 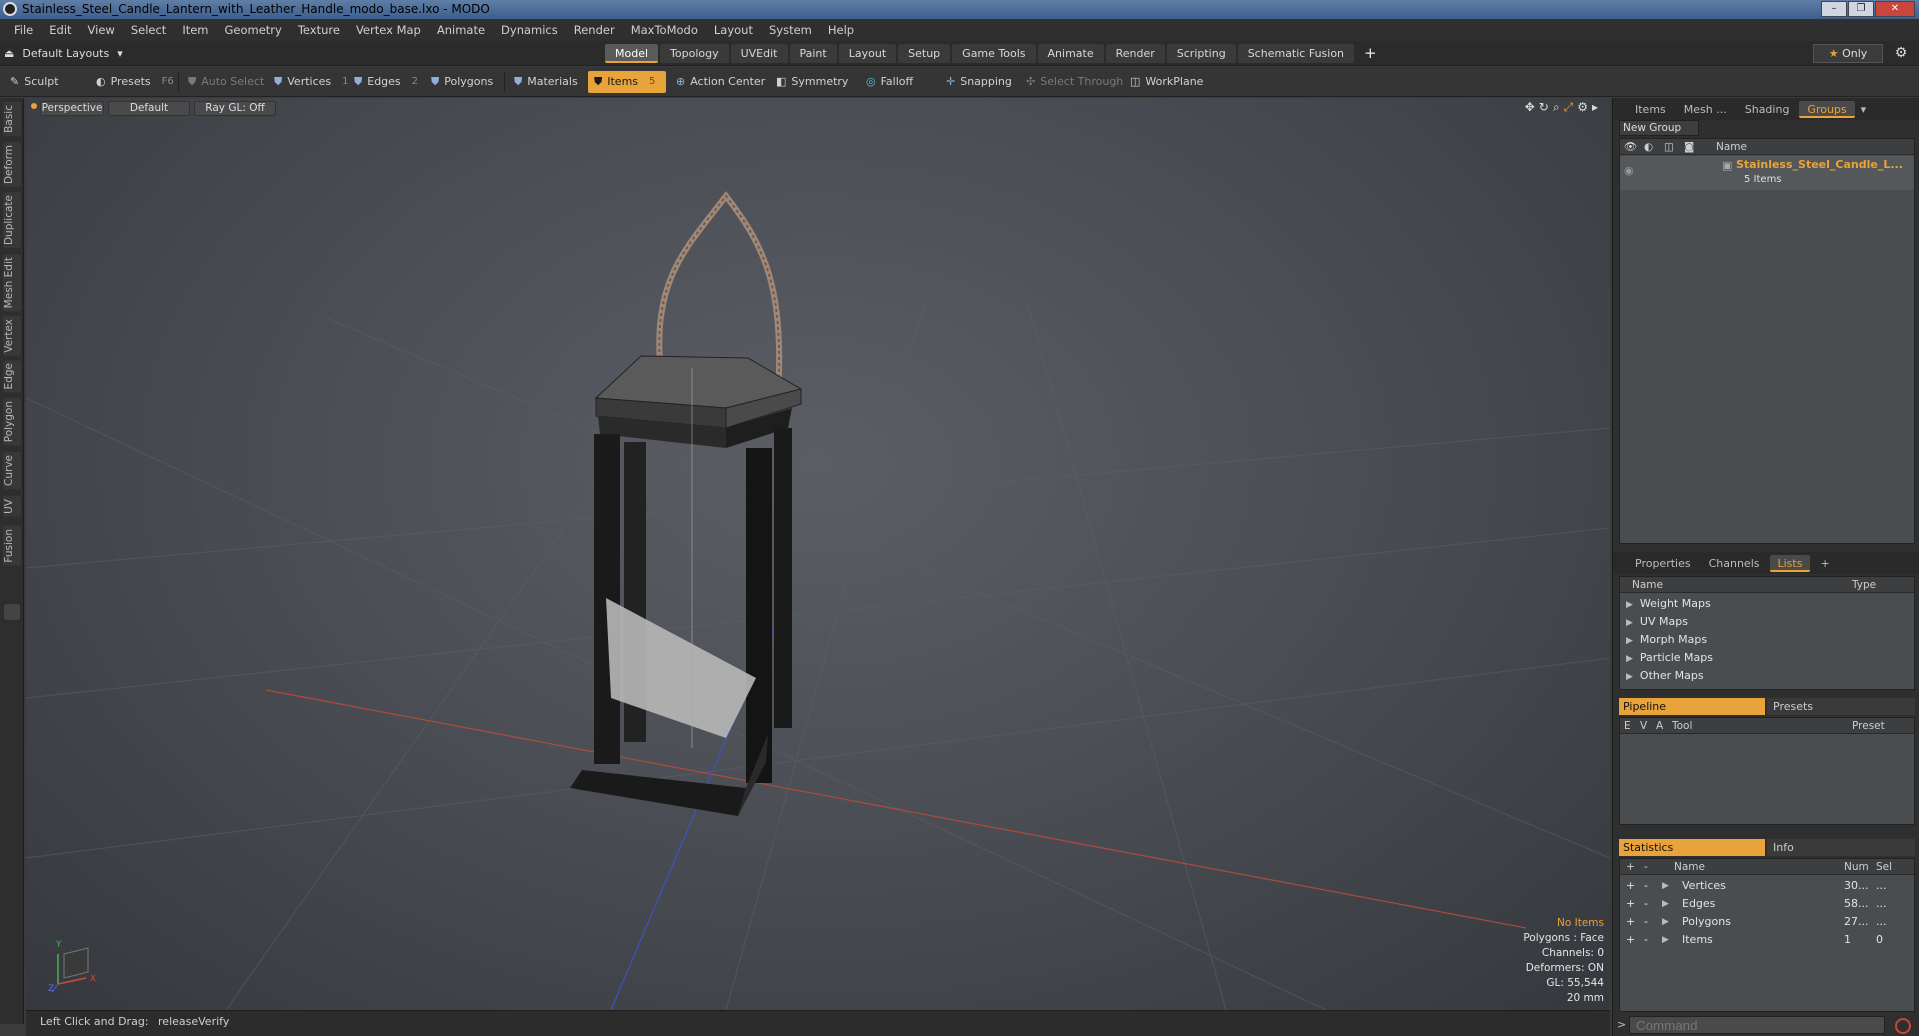 I want to click on panel-toggle-button, so click(x=12, y=612).